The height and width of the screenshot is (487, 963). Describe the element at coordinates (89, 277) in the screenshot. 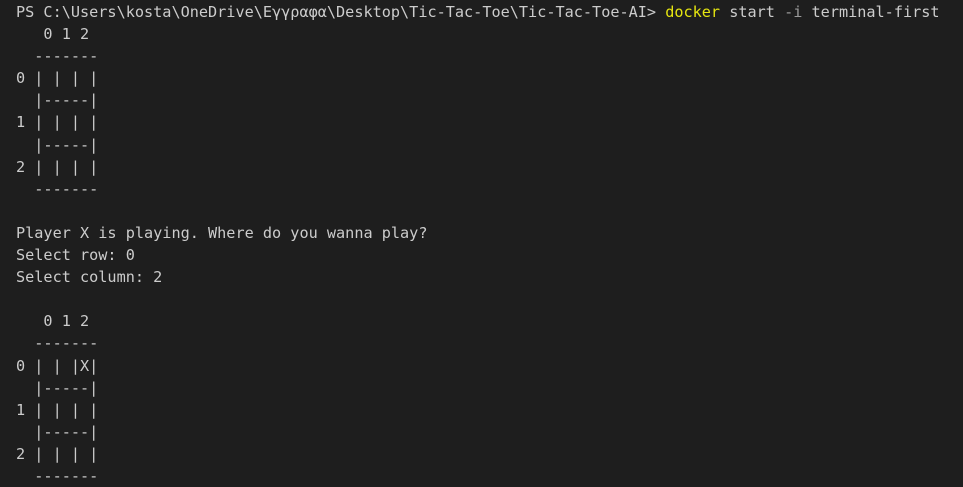

I see `select-column-prompt: Select column: 2` at that location.